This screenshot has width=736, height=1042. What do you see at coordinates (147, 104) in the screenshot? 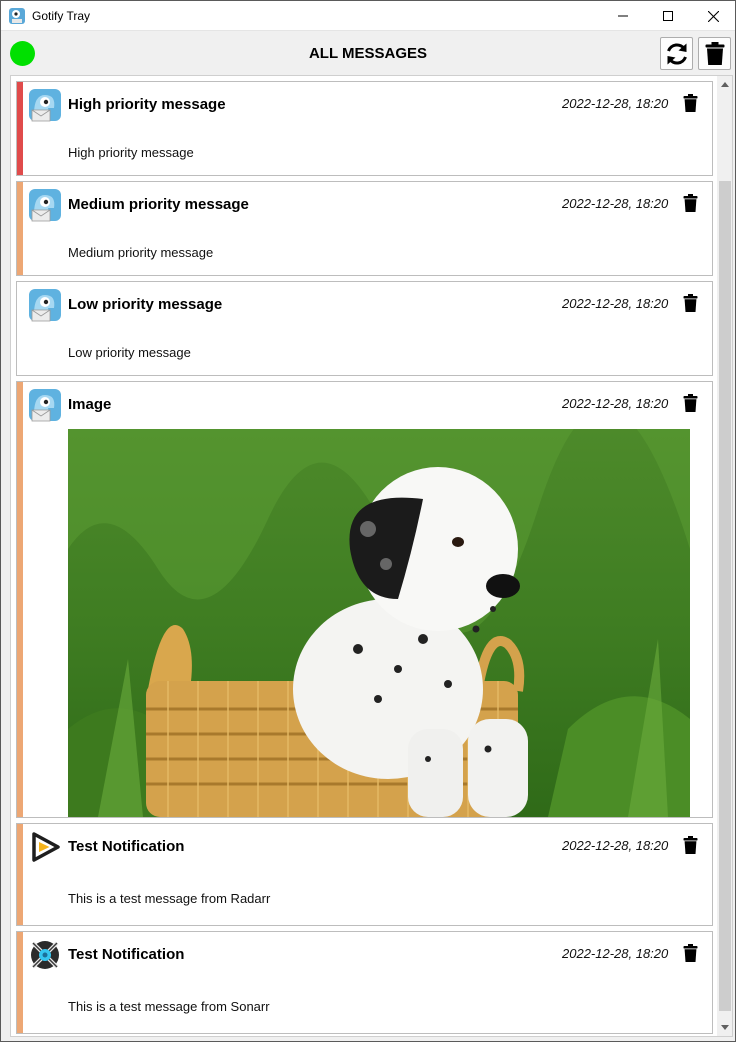
I see `message-title: High priority message` at bounding box center [147, 104].